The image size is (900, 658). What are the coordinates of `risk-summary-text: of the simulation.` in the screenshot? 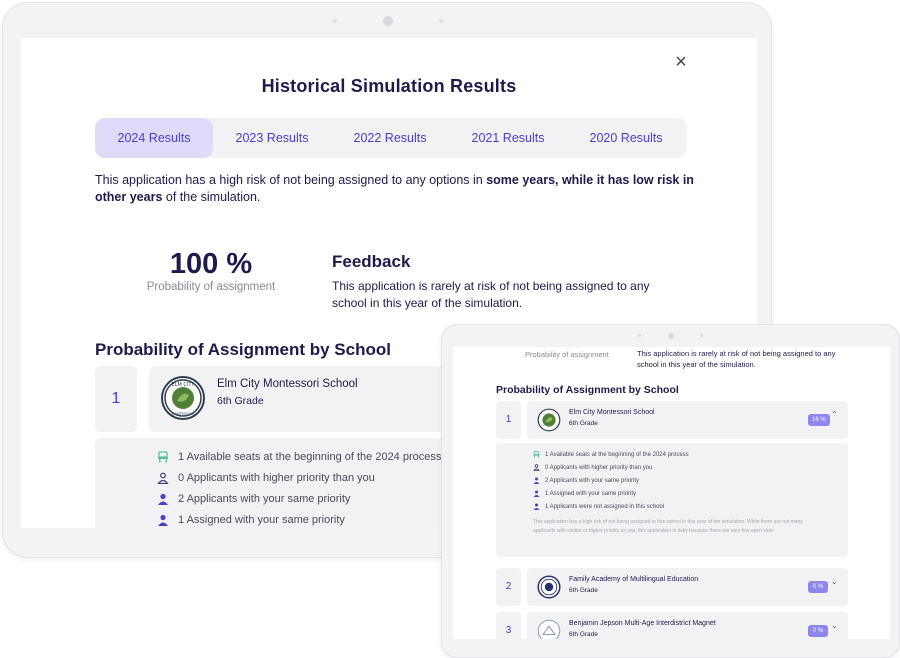 It's located at (211, 197).